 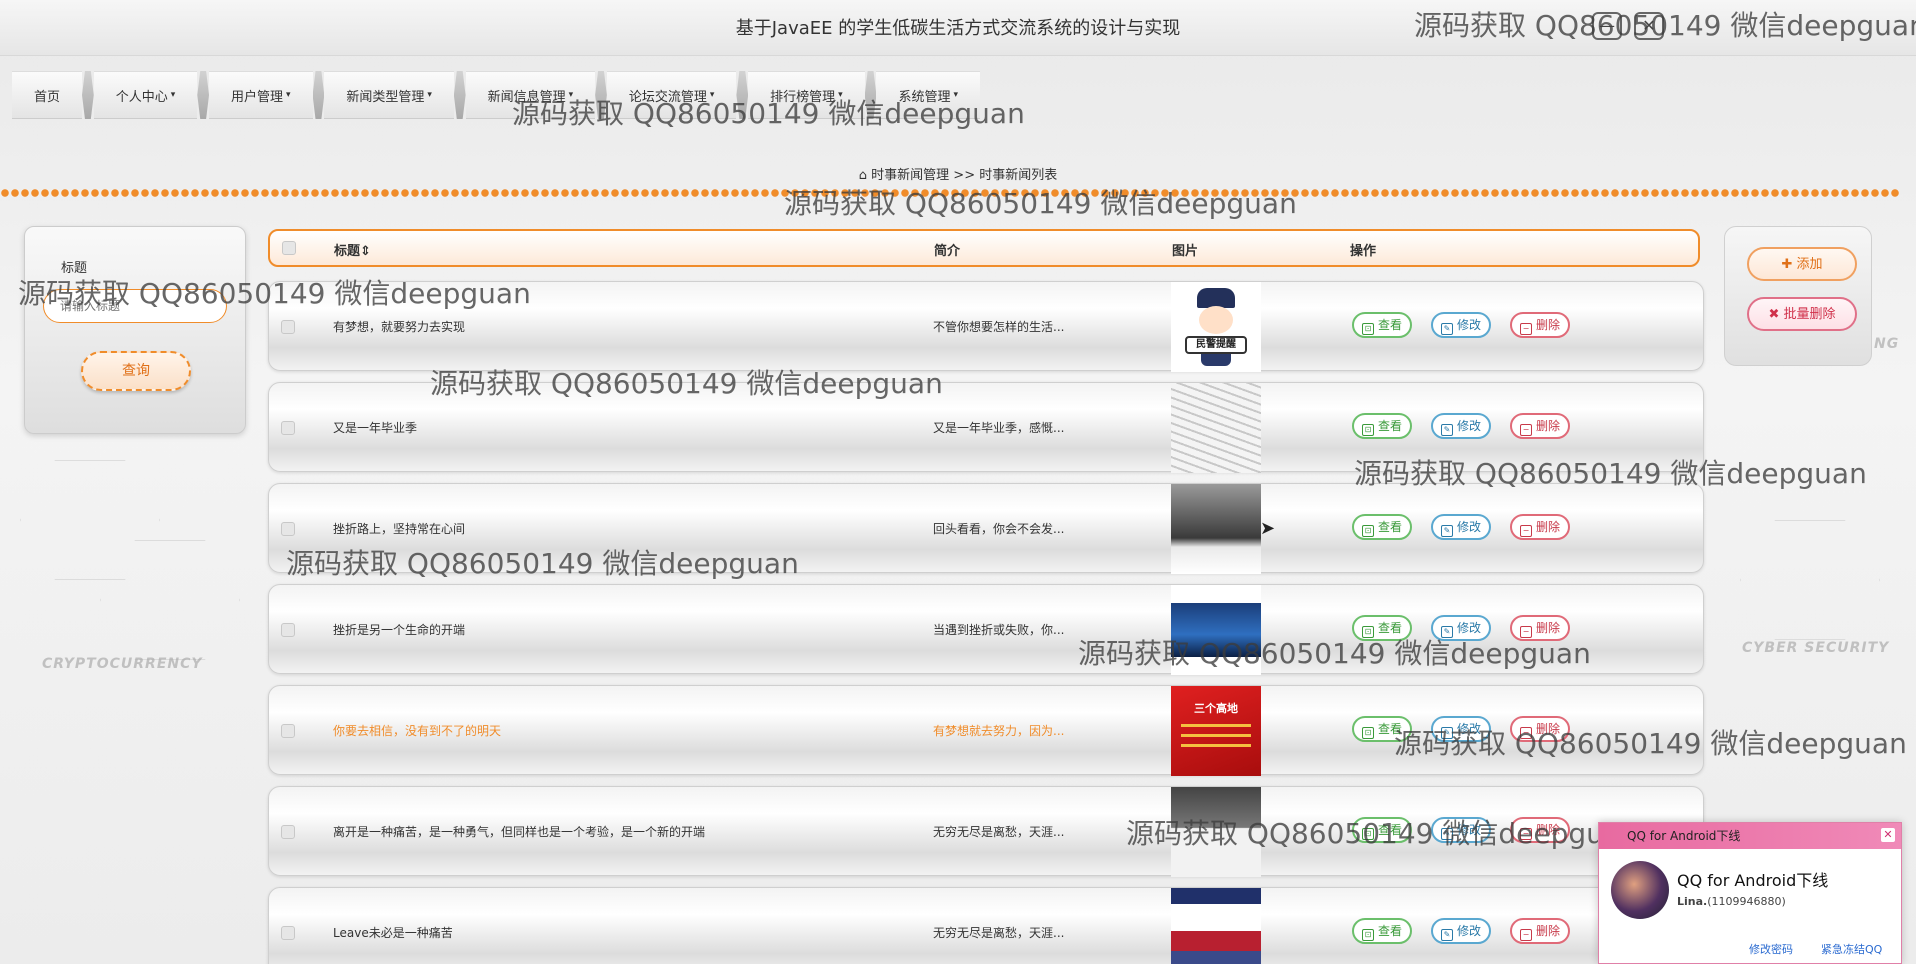 What do you see at coordinates (986, 629) in the screenshot?
I see `table-row: 挫折是另一个生命的开端 当遇到挫折或失败，你... ⊡ 查看 ✎ 修改 − 删除` at bounding box center [986, 629].